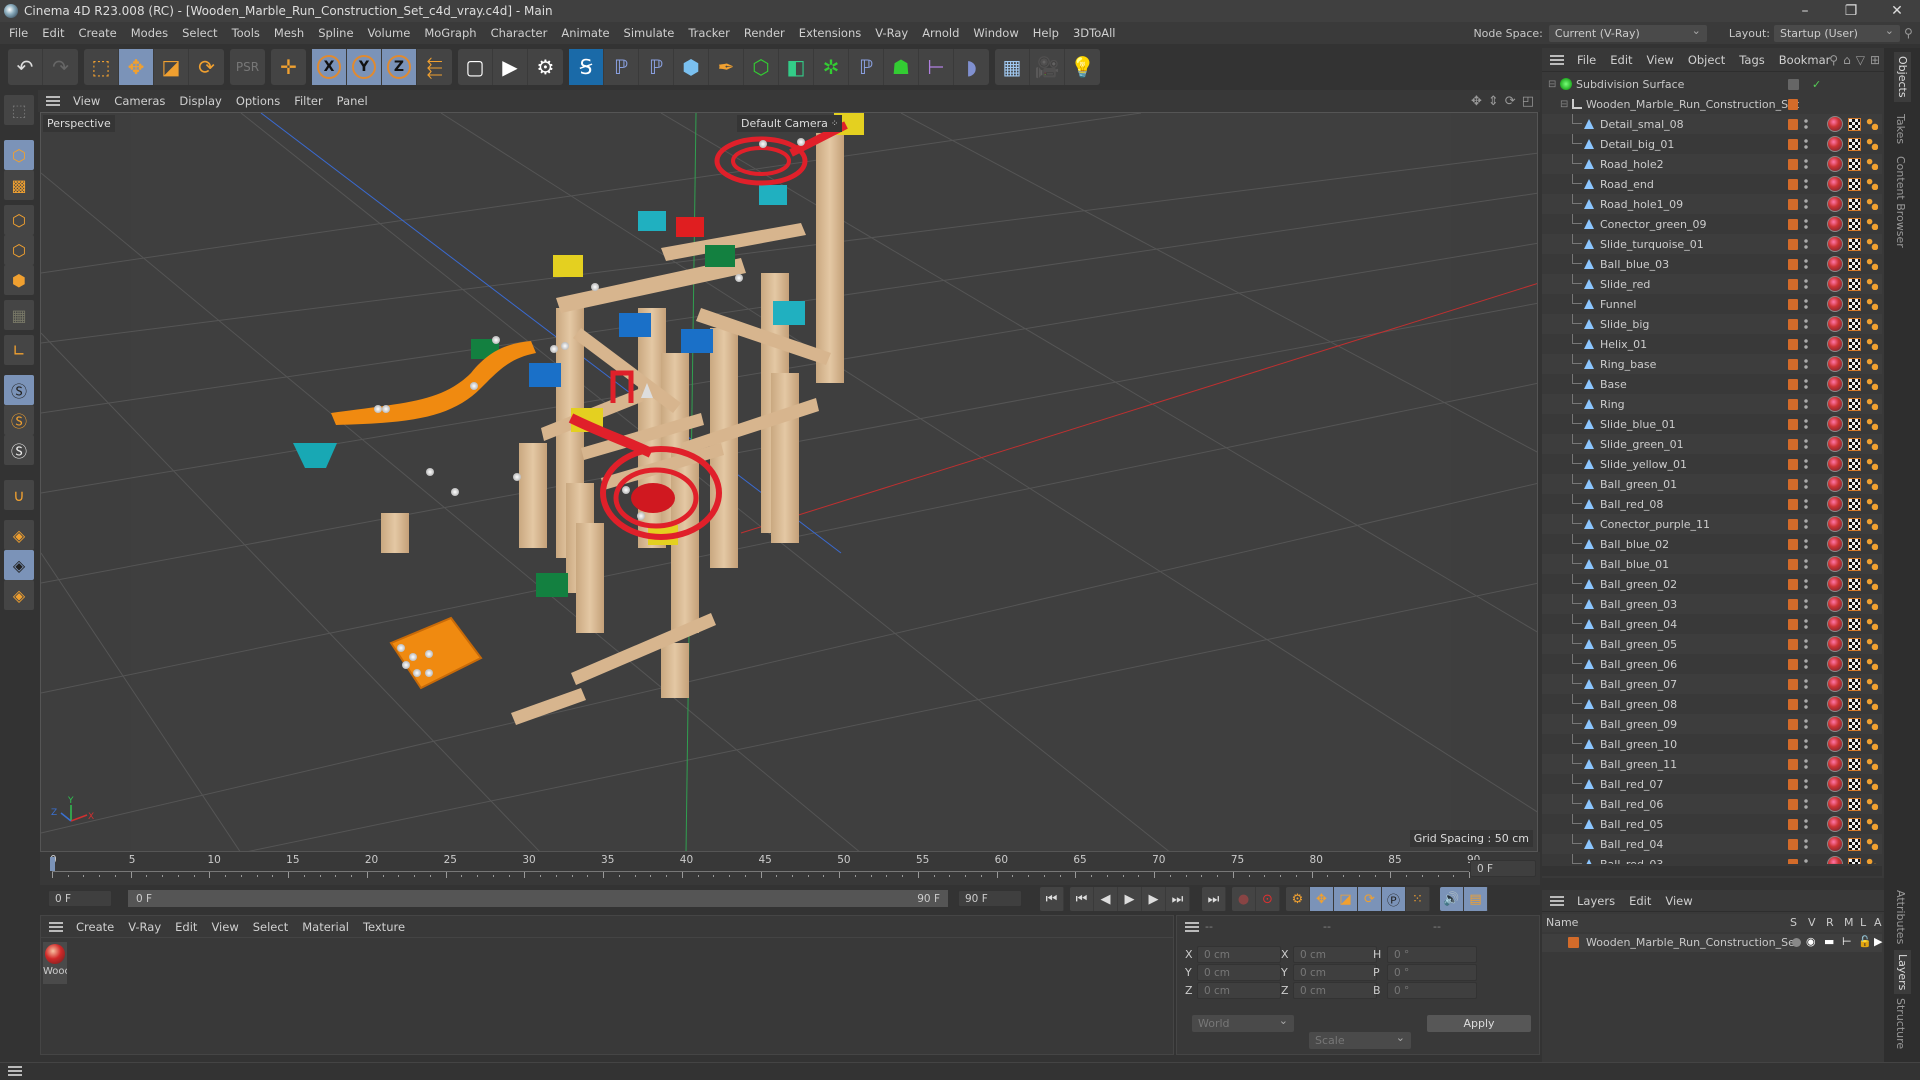  What do you see at coordinates (384, 927) in the screenshot?
I see `material-menu-texture: Texture` at bounding box center [384, 927].